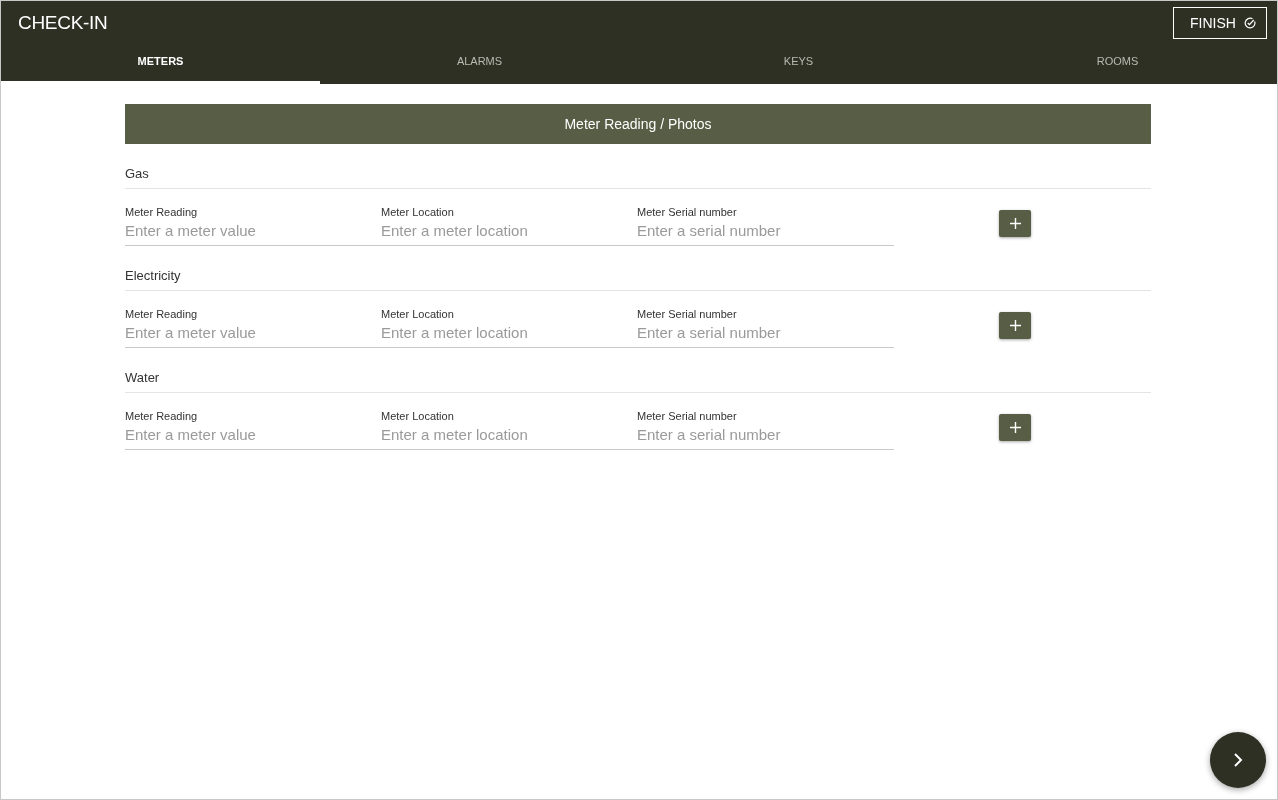  What do you see at coordinates (479, 62) in the screenshot?
I see `tab: ALARMS` at bounding box center [479, 62].